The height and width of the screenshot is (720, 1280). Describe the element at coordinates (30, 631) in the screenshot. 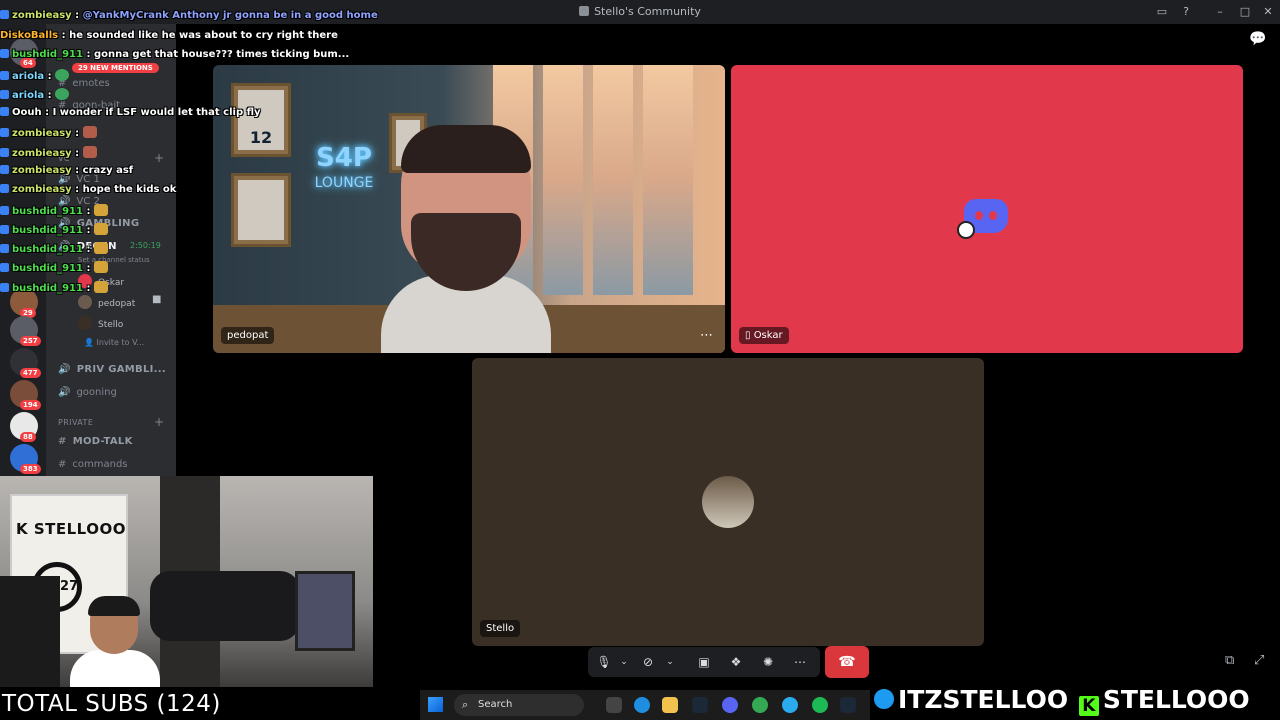

I see `gaming-chair` at that location.